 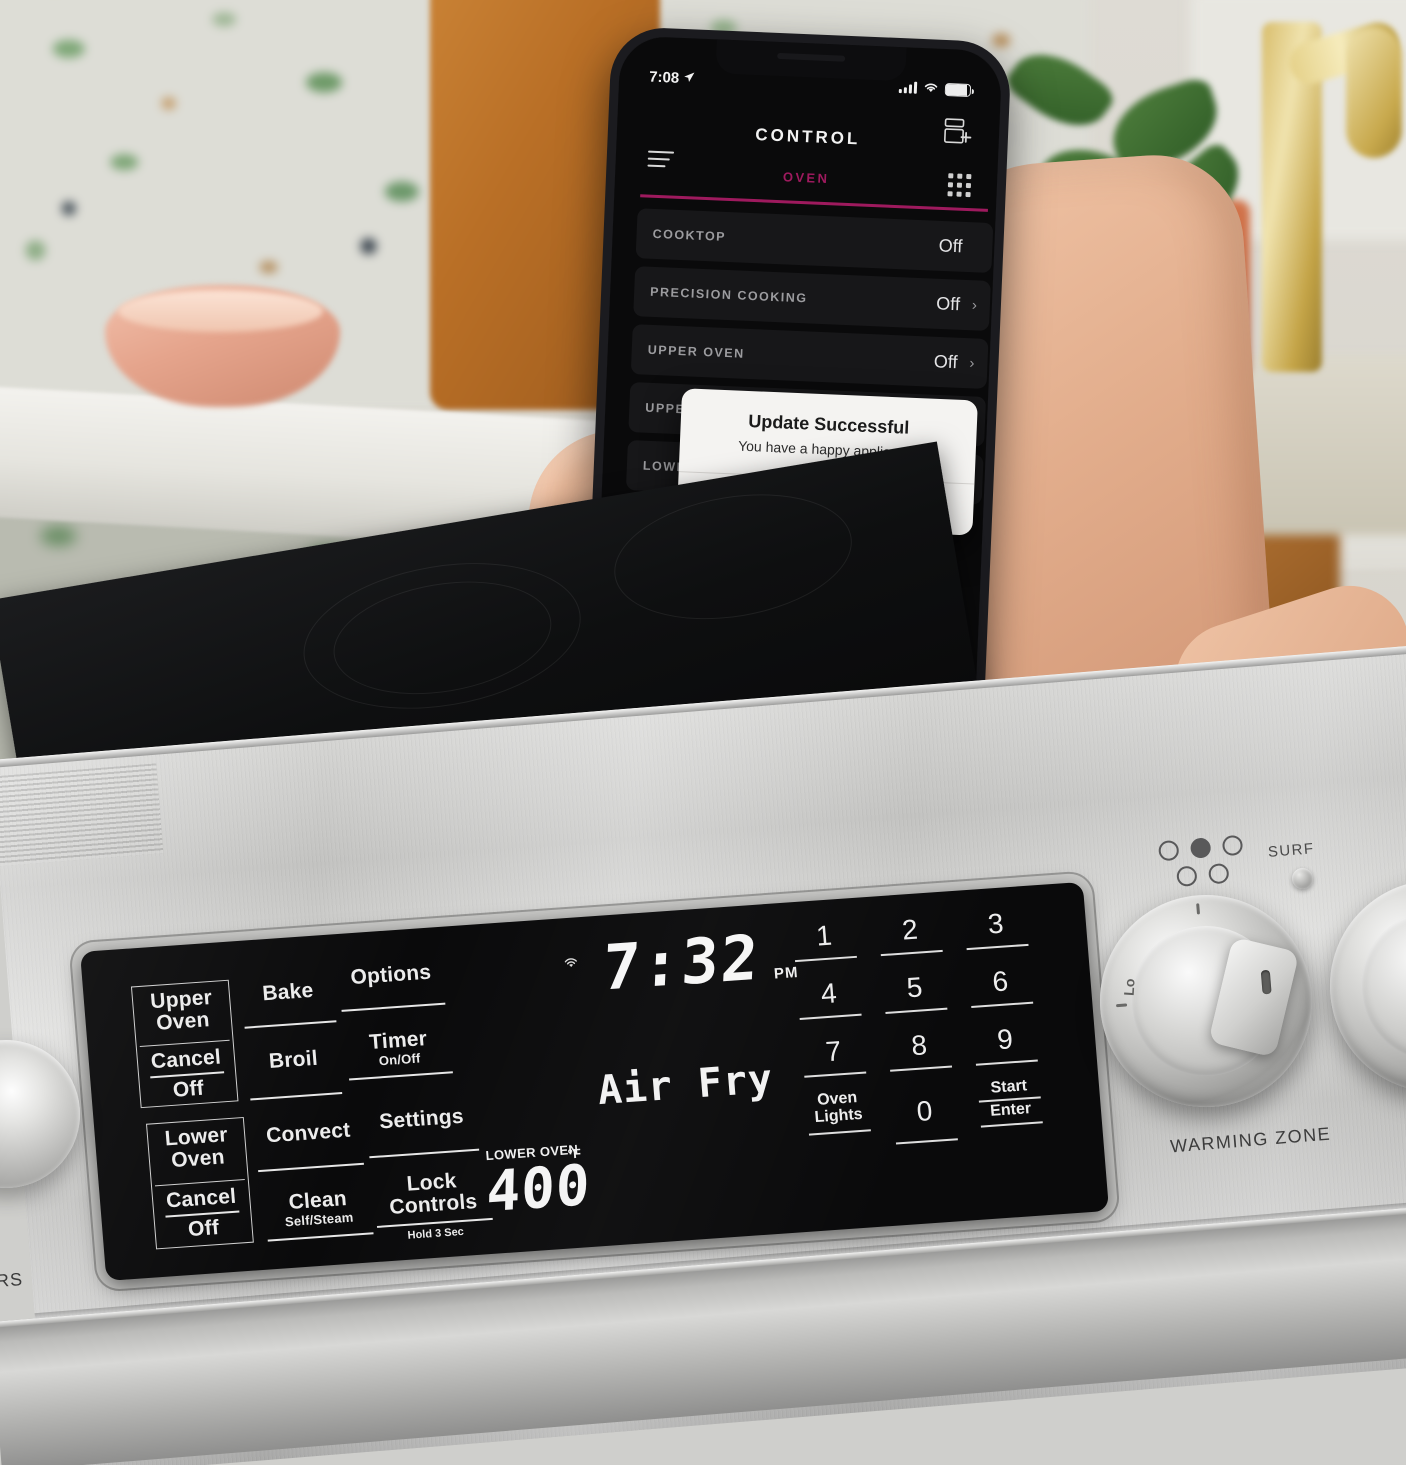 I want to click on convect-label: Convect, so click(x=308, y=1133).